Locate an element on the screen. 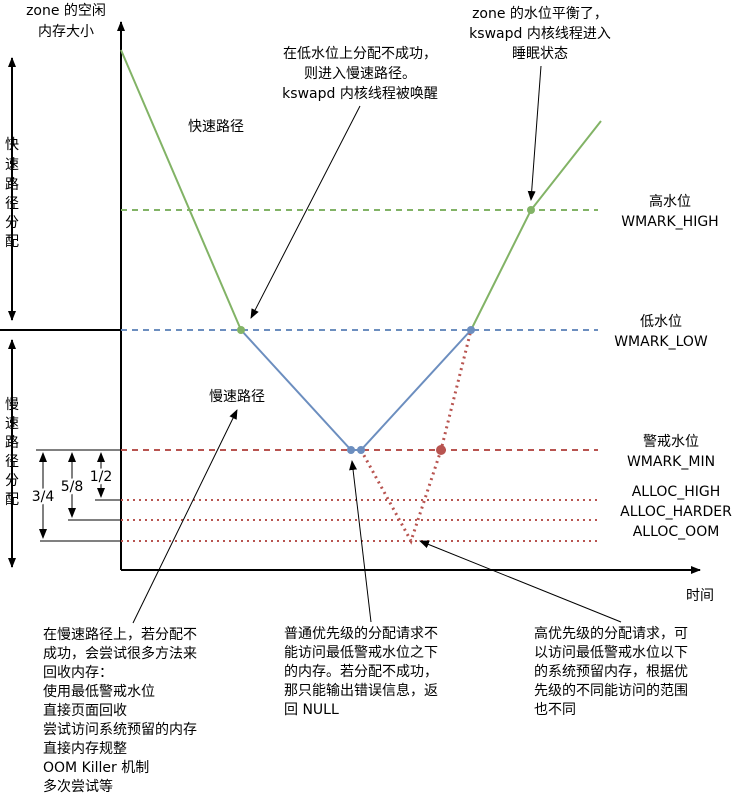  slow-note-line-1: 在慢速路径上，若分配不 is located at coordinates (120, 634).